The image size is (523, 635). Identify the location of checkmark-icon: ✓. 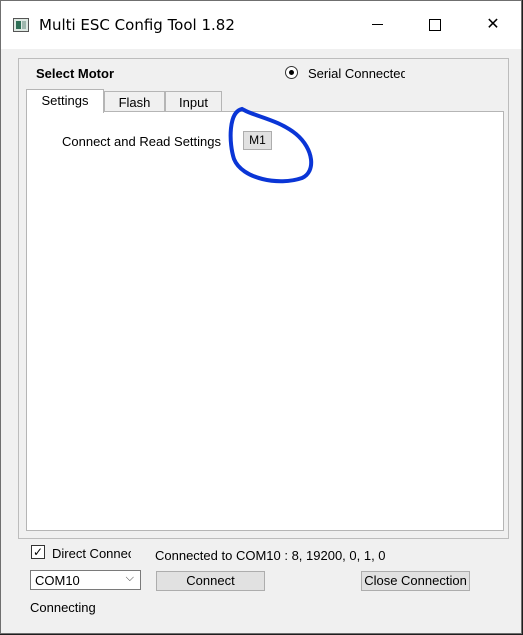
(38, 552).